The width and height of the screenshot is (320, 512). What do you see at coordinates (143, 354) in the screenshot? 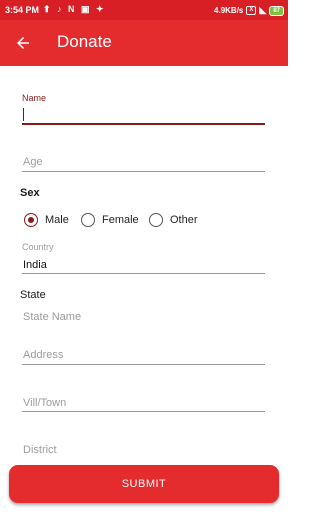
I see `address-input` at bounding box center [143, 354].